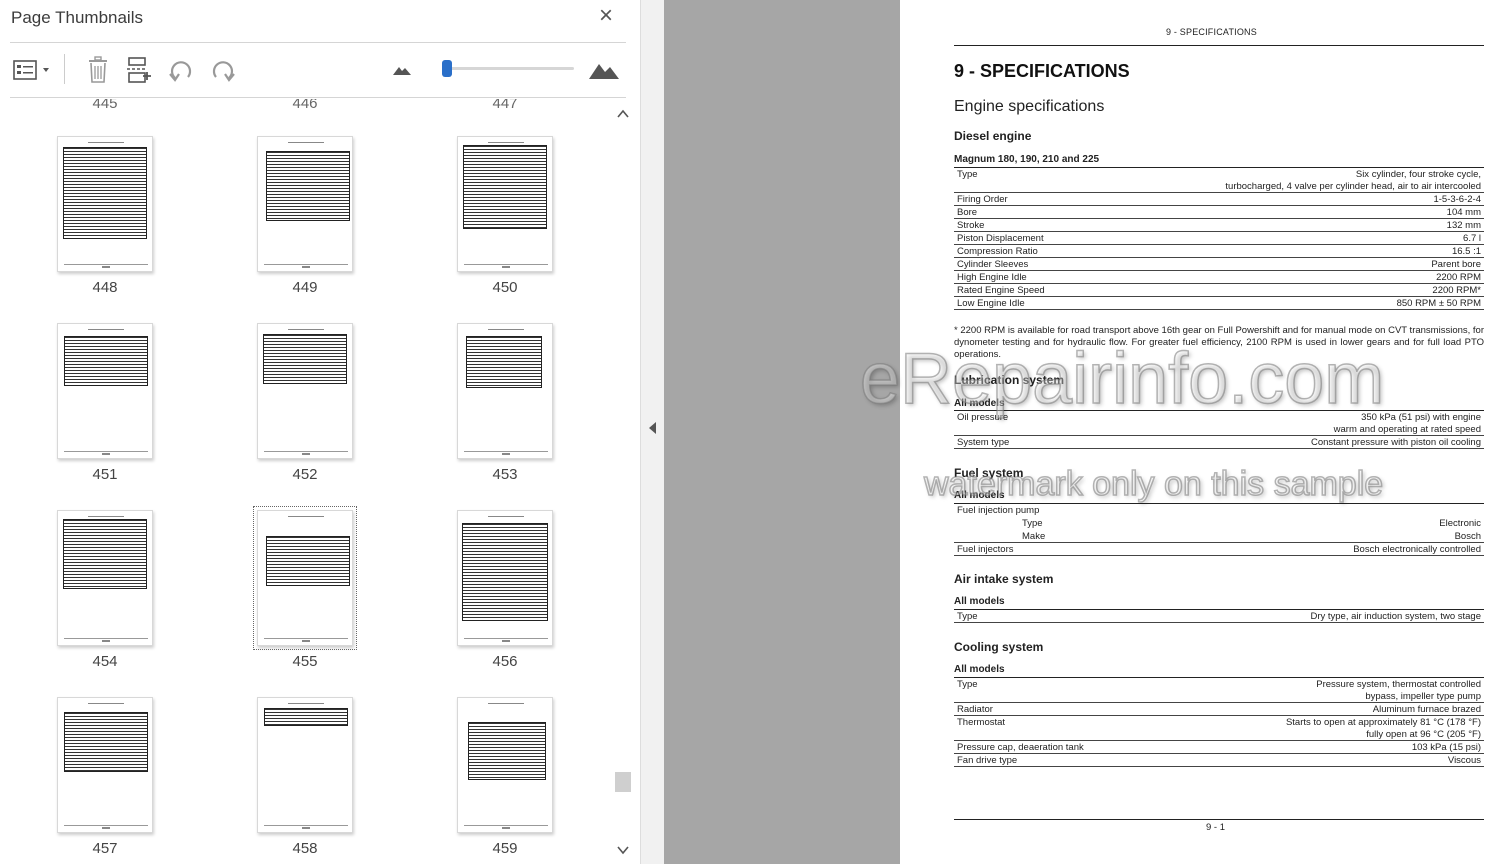 This screenshot has width=1505, height=864. I want to click on spec-value: 103 kPa (15 psi), so click(1446, 747).